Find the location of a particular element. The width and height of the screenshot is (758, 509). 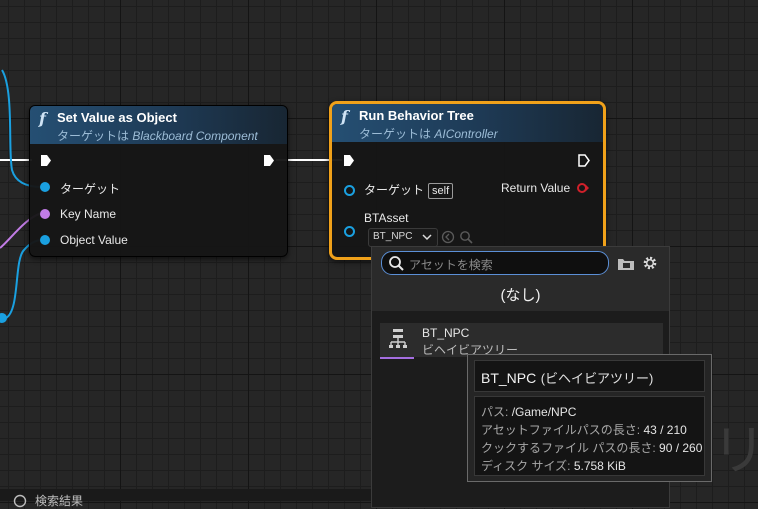

behavior-tree-icon is located at coordinates (398, 338).